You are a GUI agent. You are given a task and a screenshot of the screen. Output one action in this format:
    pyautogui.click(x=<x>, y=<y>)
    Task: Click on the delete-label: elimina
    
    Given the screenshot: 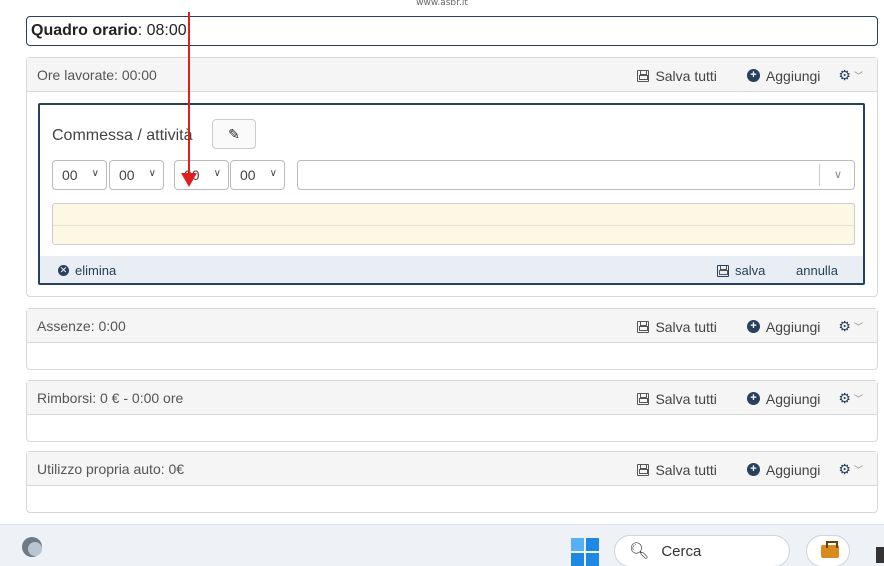 What is the action you would take?
    pyautogui.click(x=96, y=270)
    